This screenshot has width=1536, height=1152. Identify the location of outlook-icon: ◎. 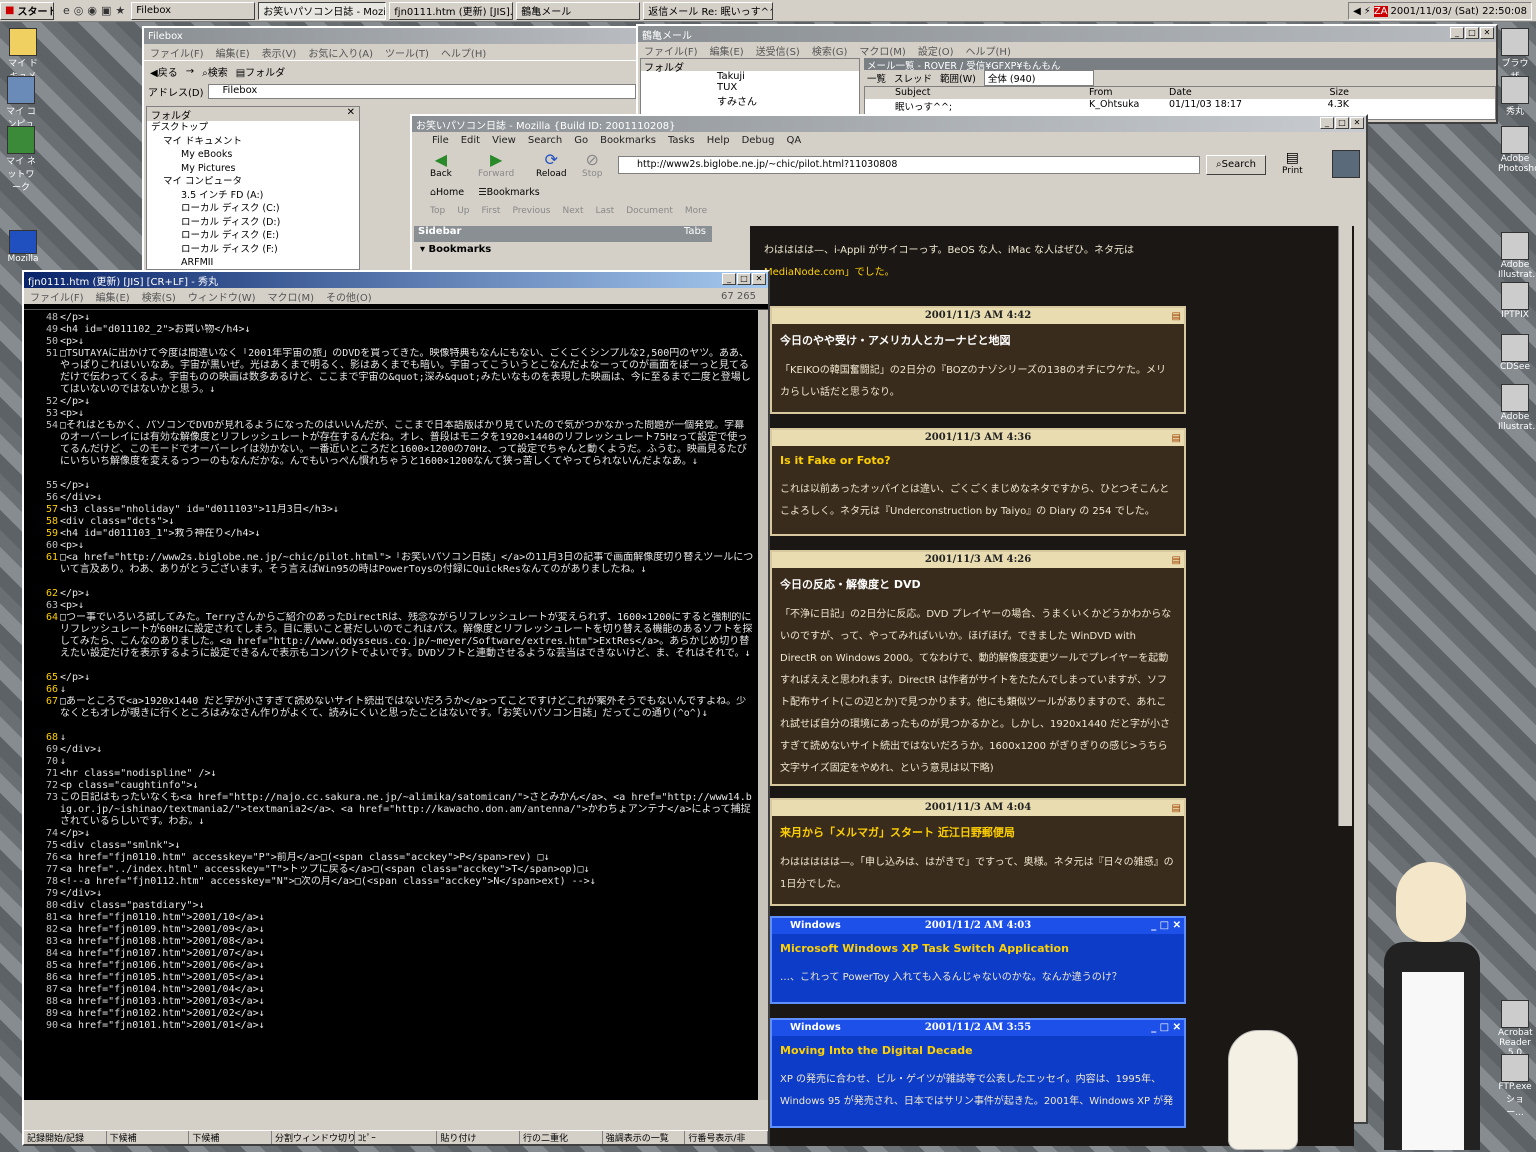
(79, 10).